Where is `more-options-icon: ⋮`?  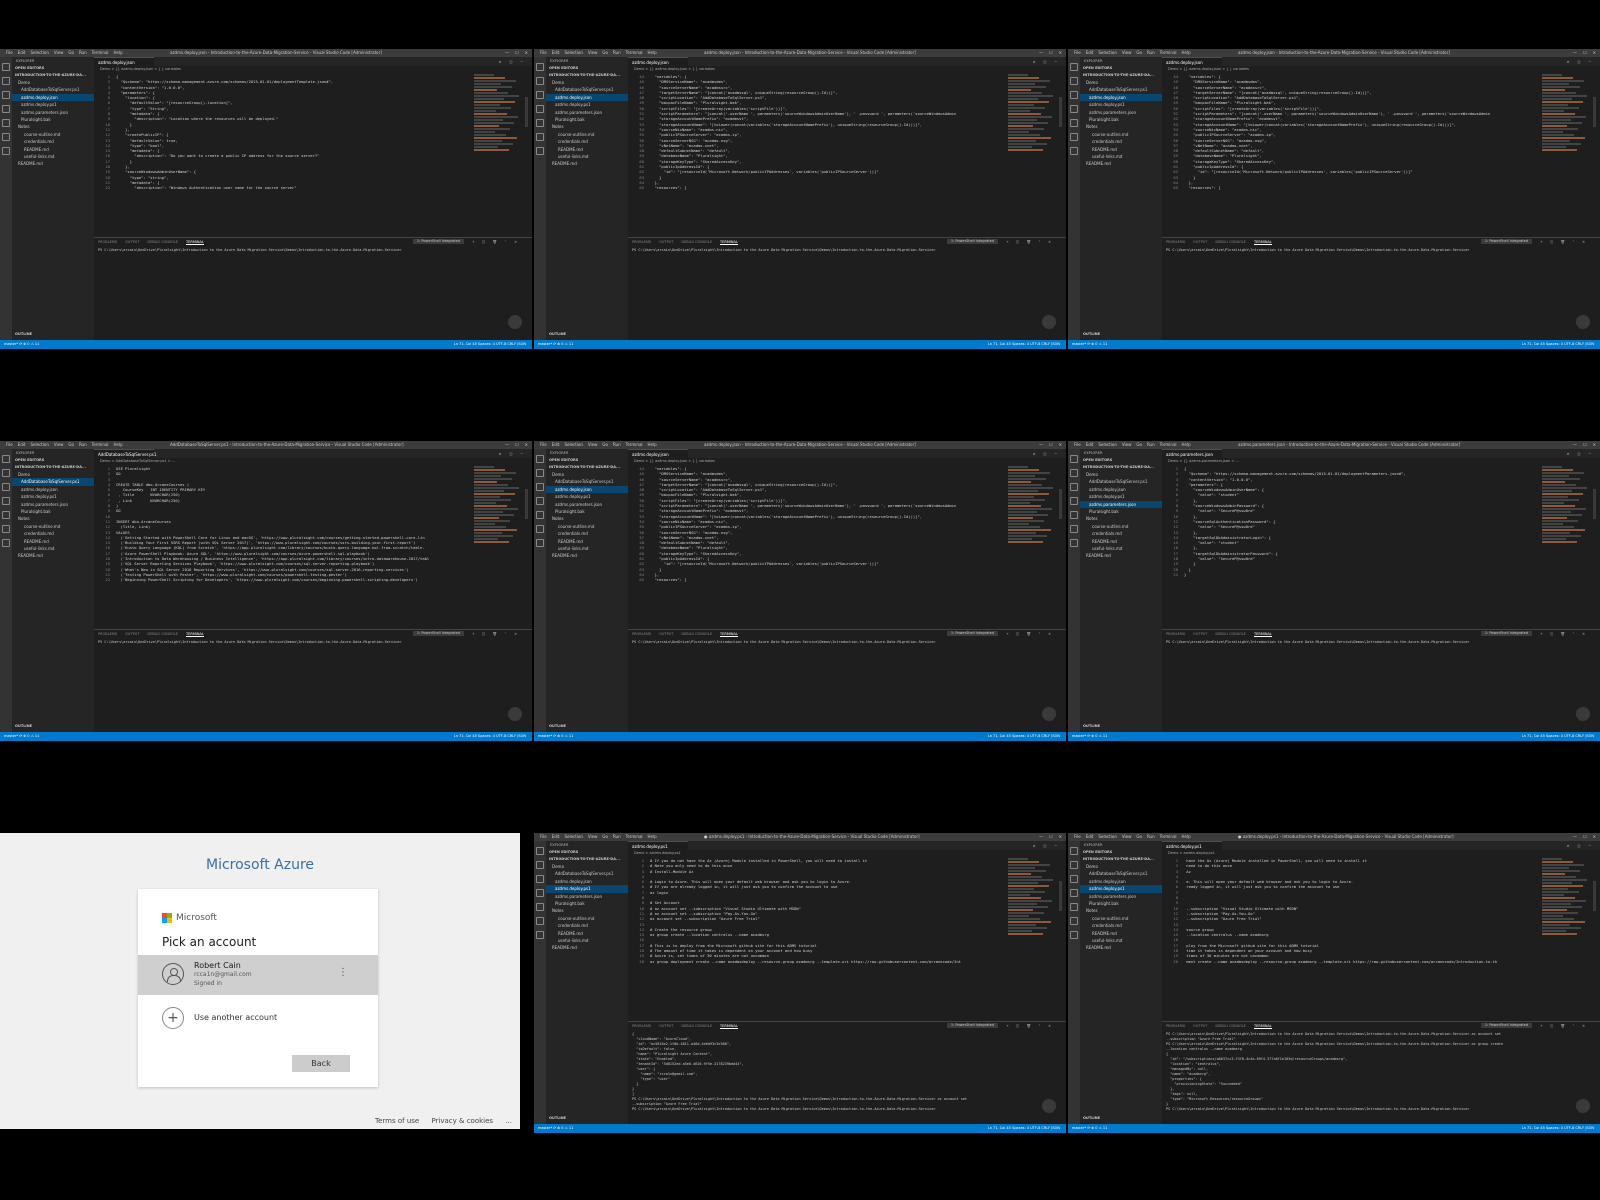
more-options-icon: ⋮ is located at coordinates (343, 972).